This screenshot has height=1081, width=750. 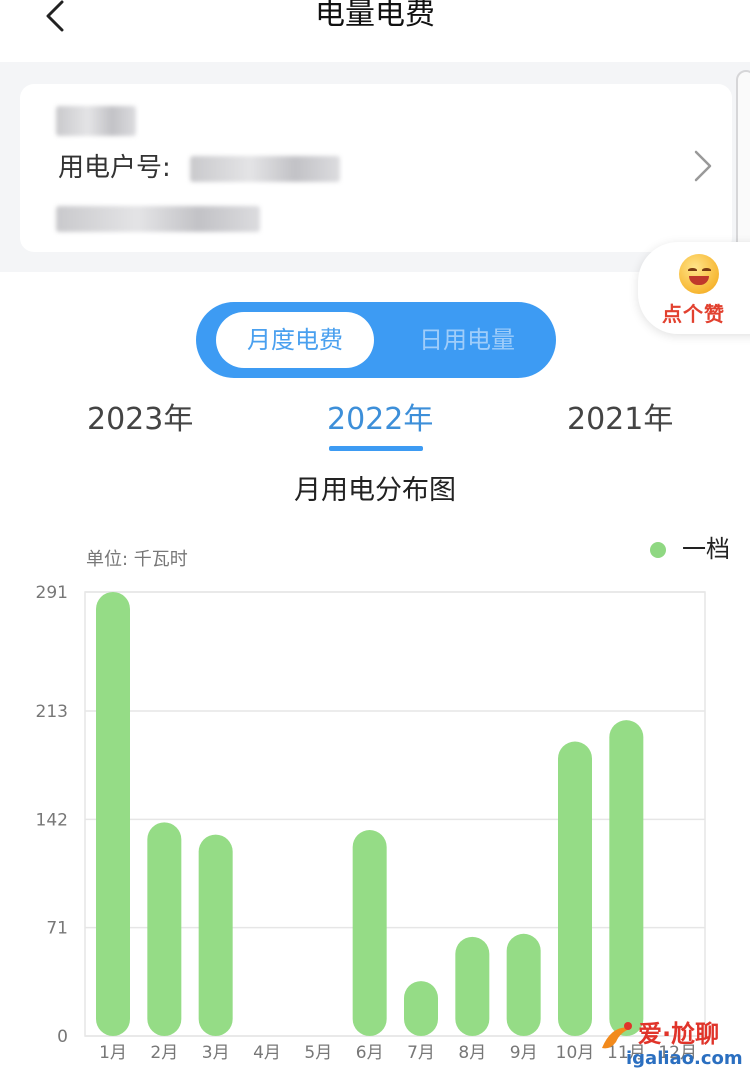 I want to click on x-tick-label: 6月, so click(x=370, y=1053).